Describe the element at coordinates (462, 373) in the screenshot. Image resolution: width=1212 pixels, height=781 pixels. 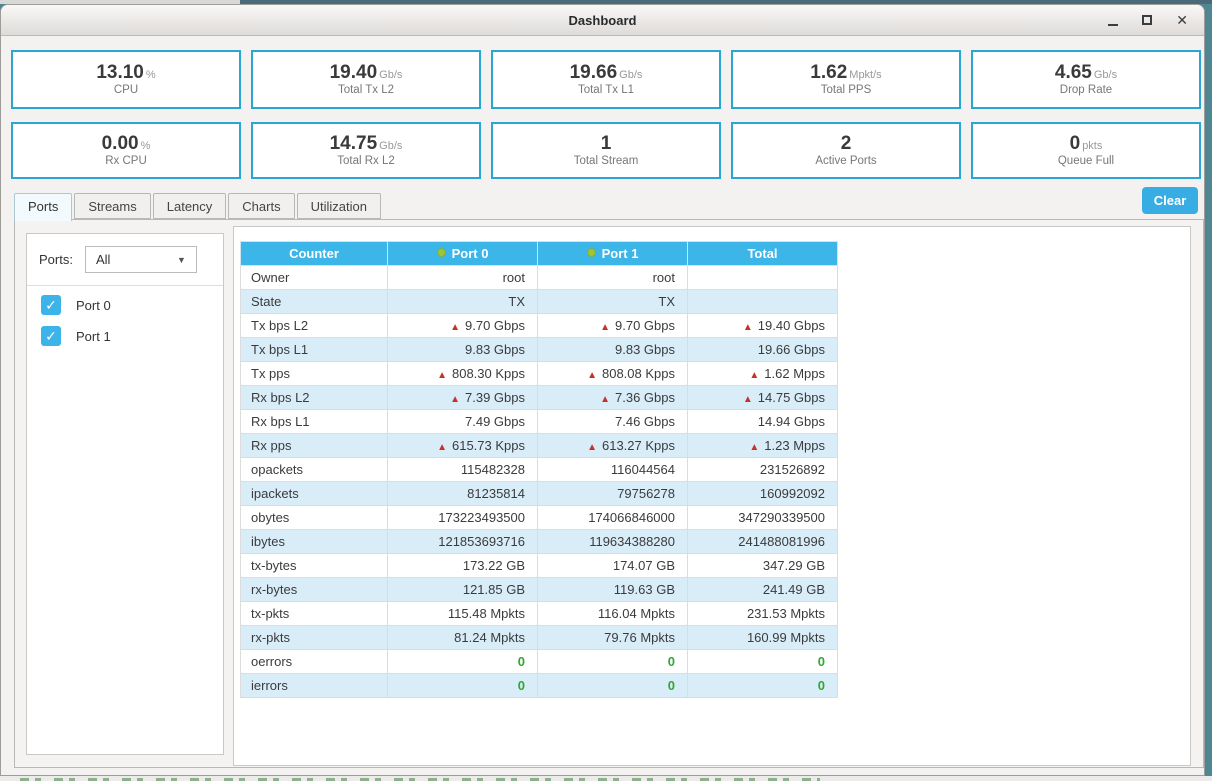
I see `counter-value-cell: ▲ 808.30 Kpps` at that location.